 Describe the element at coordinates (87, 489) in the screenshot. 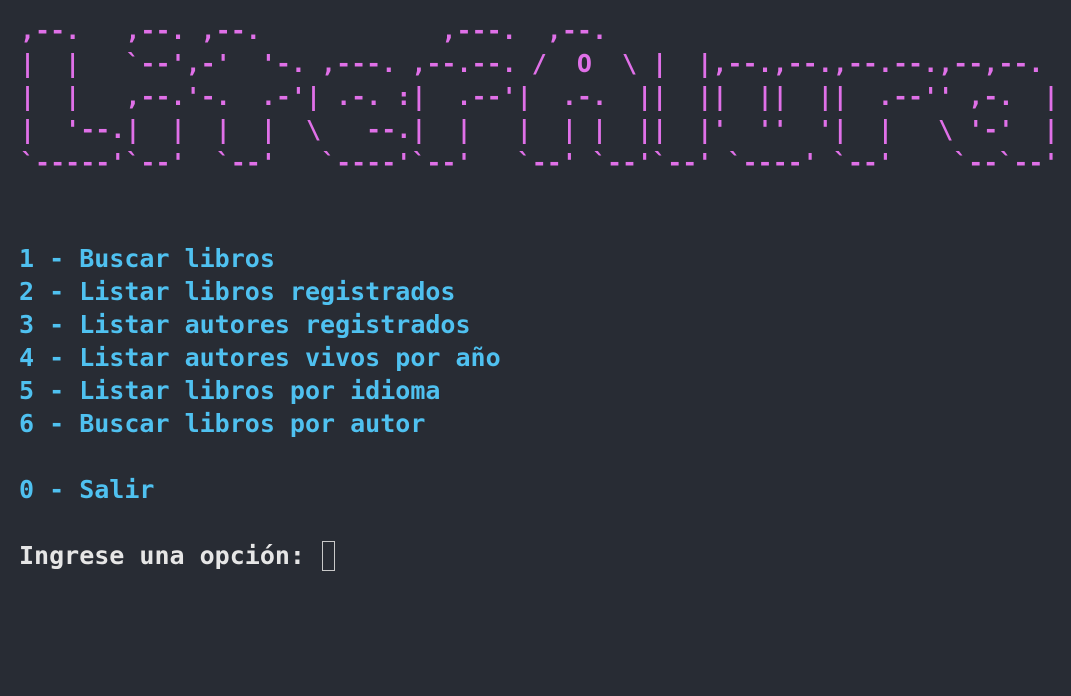

I see `menu-option-exit: 0 - Salir` at that location.